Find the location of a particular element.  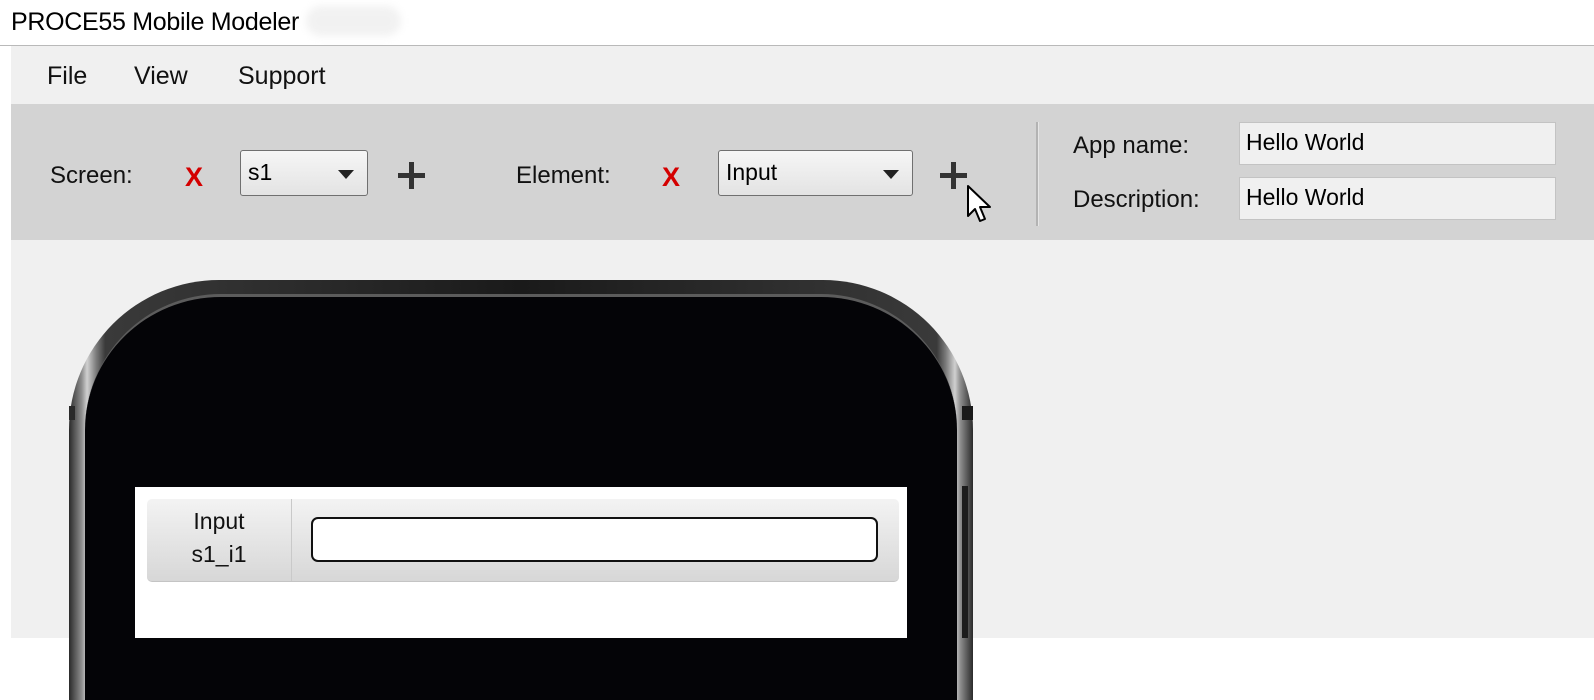

description-value: Hello World is located at coordinates (1305, 197).